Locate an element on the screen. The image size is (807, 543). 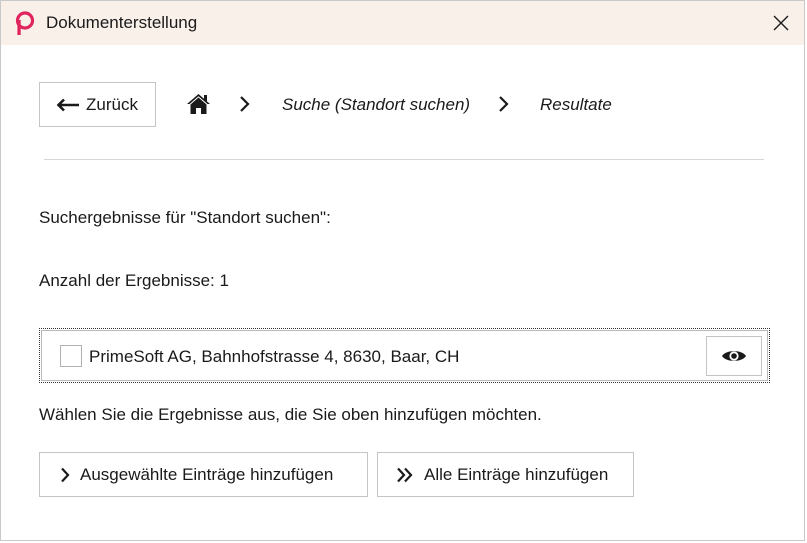
result-checkbox is located at coordinates (71, 356).